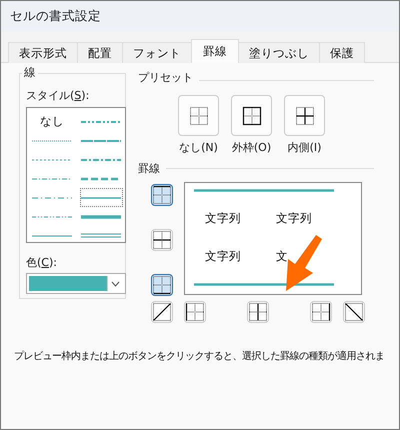 This screenshot has height=430, width=400. I want to click on preset-label: なし(N), so click(198, 147).